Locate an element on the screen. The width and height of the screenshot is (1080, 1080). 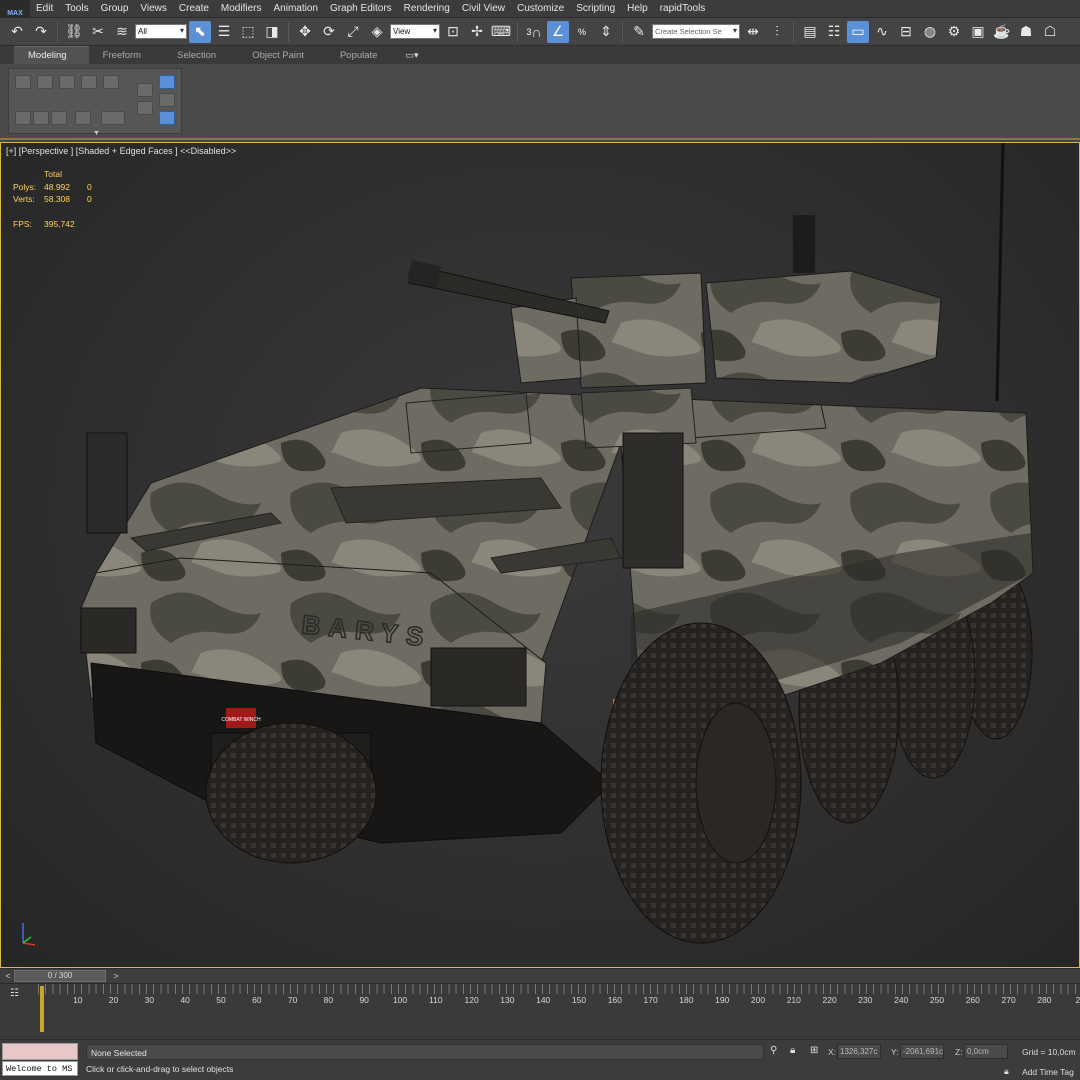
tab-modeling: Modeling is located at coordinates (51, 55).